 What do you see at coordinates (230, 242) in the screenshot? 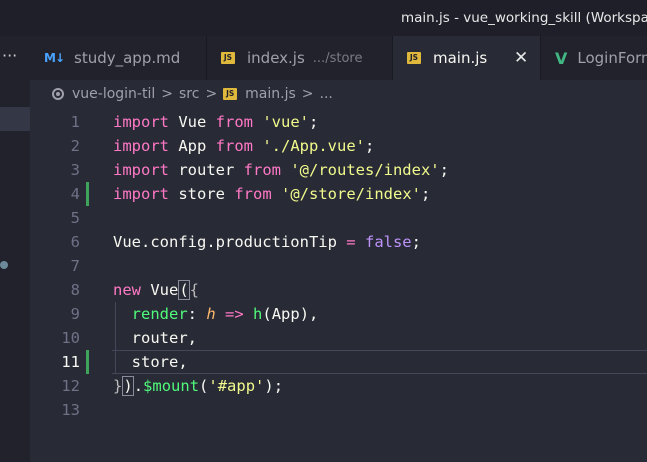
I see `code-token: Vue.config.productionTip` at bounding box center [230, 242].